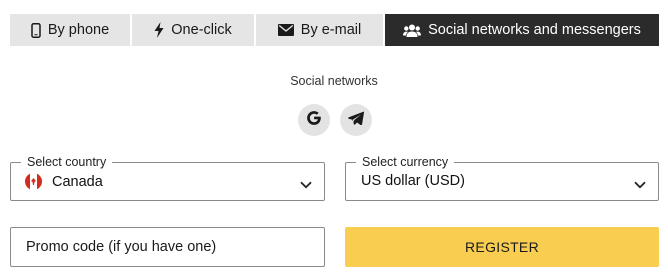  What do you see at coordinates (502, 178) in the screenshot?
I see `currency-select: Select currency US dollar (USD)` at bounding box center [502, 178].